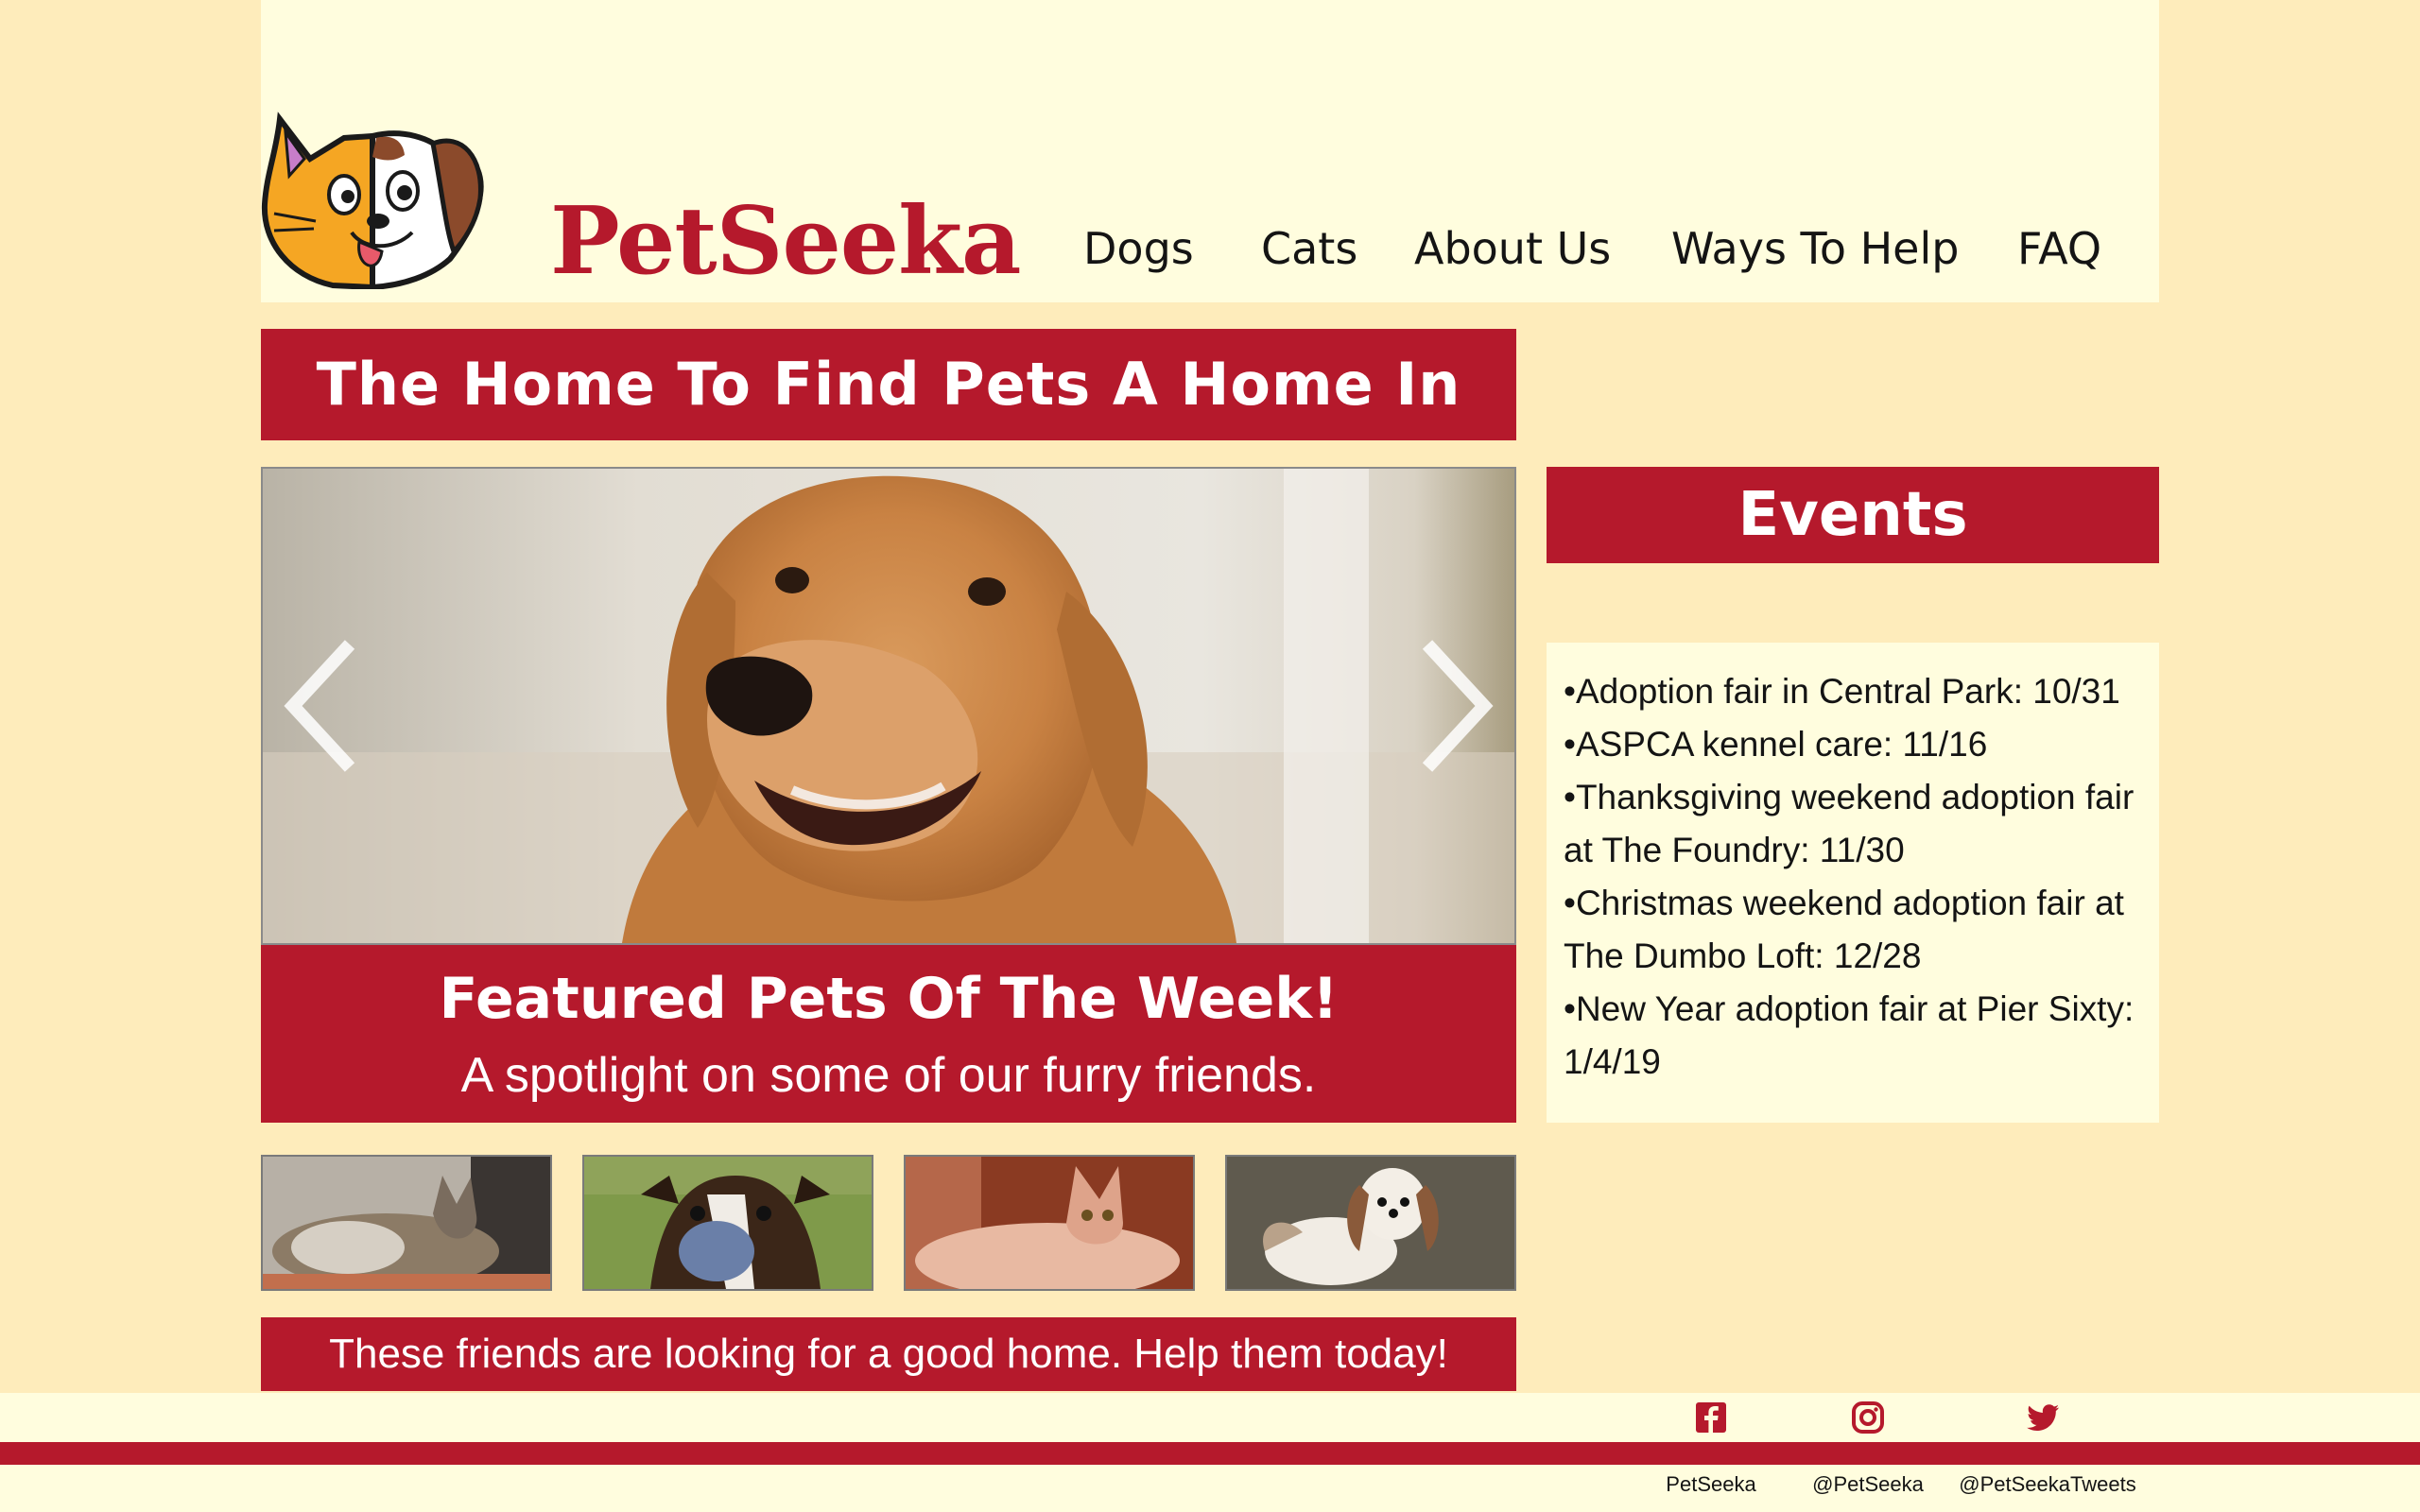 The width and height of the screenshot is (2420, 1512). What do you see at coordinates (786, 242) in the screenshot?
I see `brand-name: PetSeeka` at bounding box center [786, 242].